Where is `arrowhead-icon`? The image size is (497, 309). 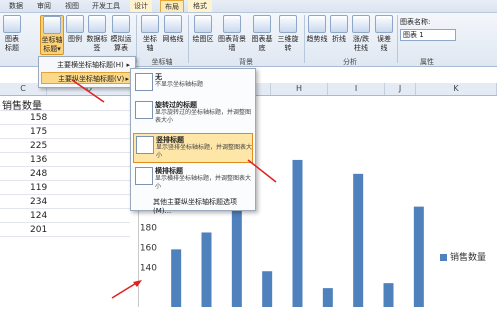 arrowhead-icon is located at coordinates (137, 283).